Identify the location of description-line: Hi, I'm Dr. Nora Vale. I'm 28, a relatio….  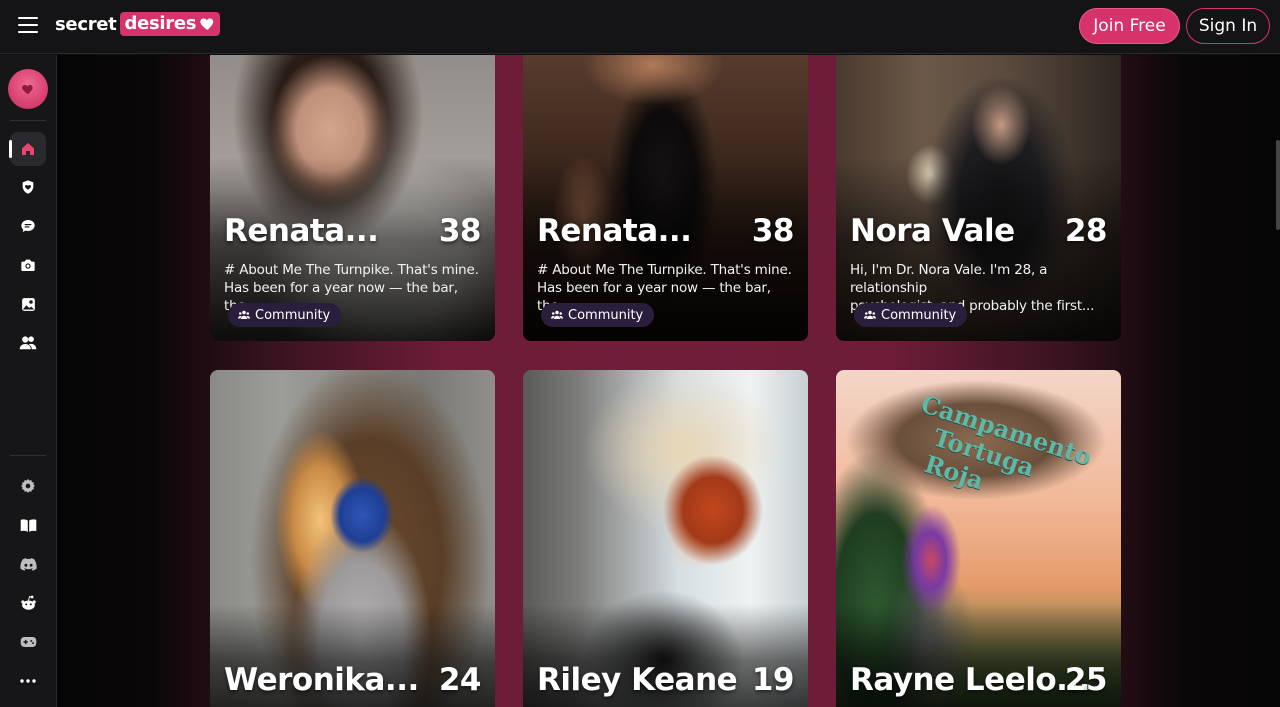
(949, 279).